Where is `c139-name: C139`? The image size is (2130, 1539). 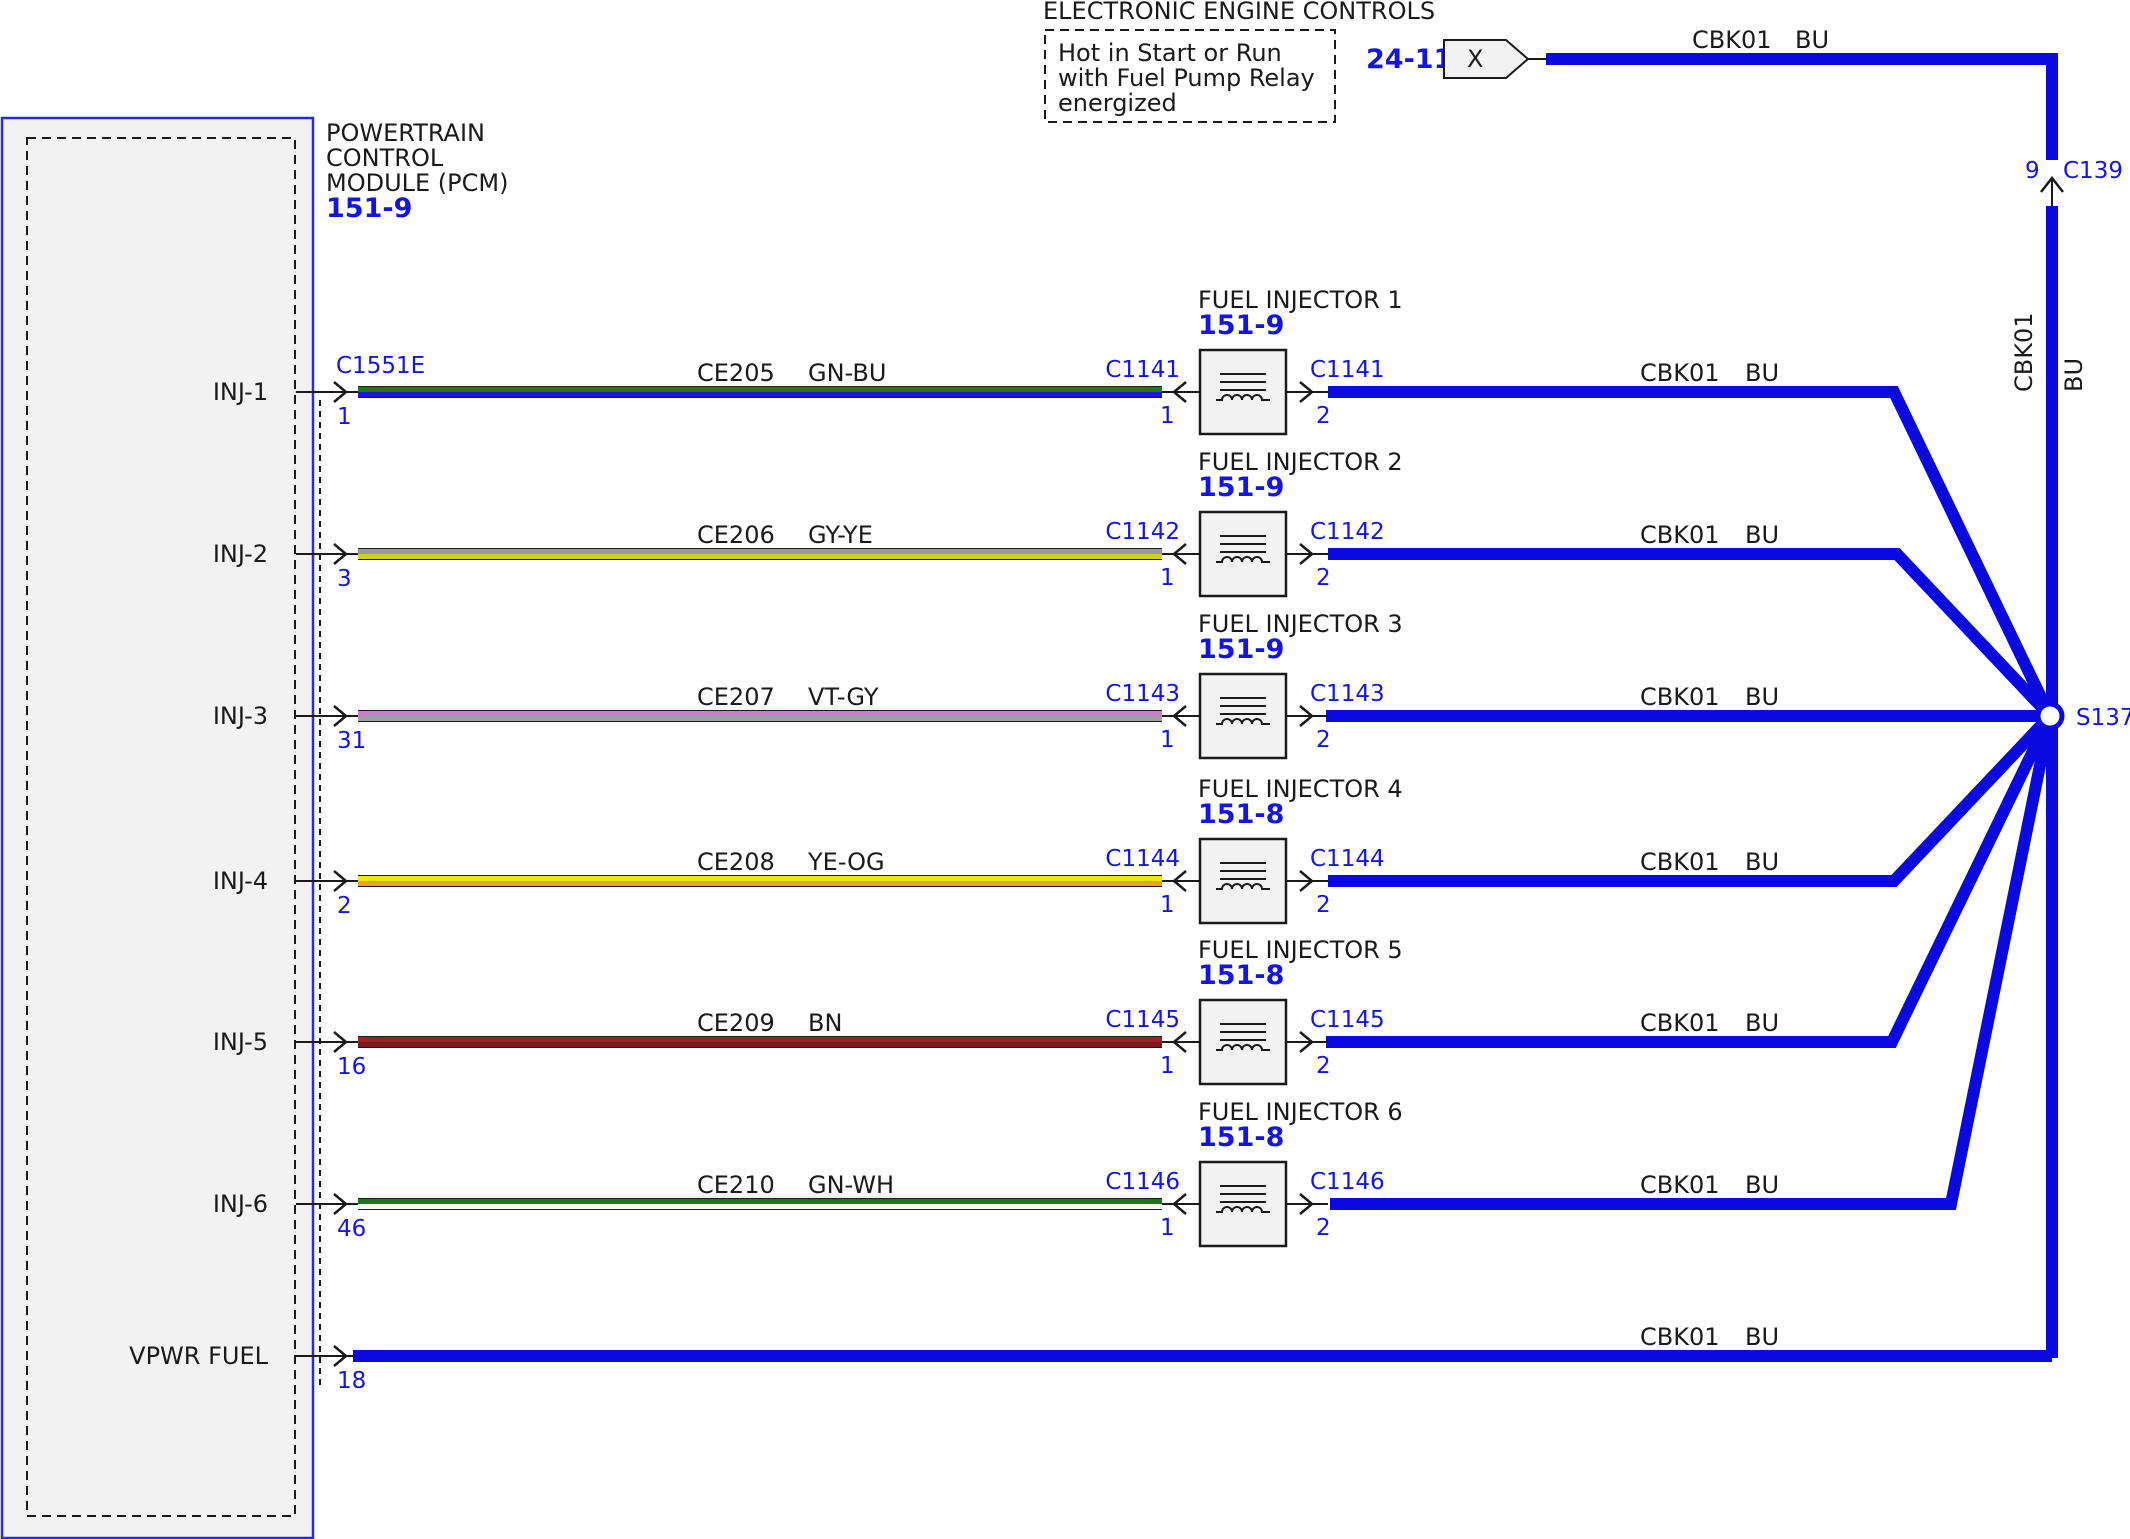 c139-name: C139 is located at coordinates (2093, 171).